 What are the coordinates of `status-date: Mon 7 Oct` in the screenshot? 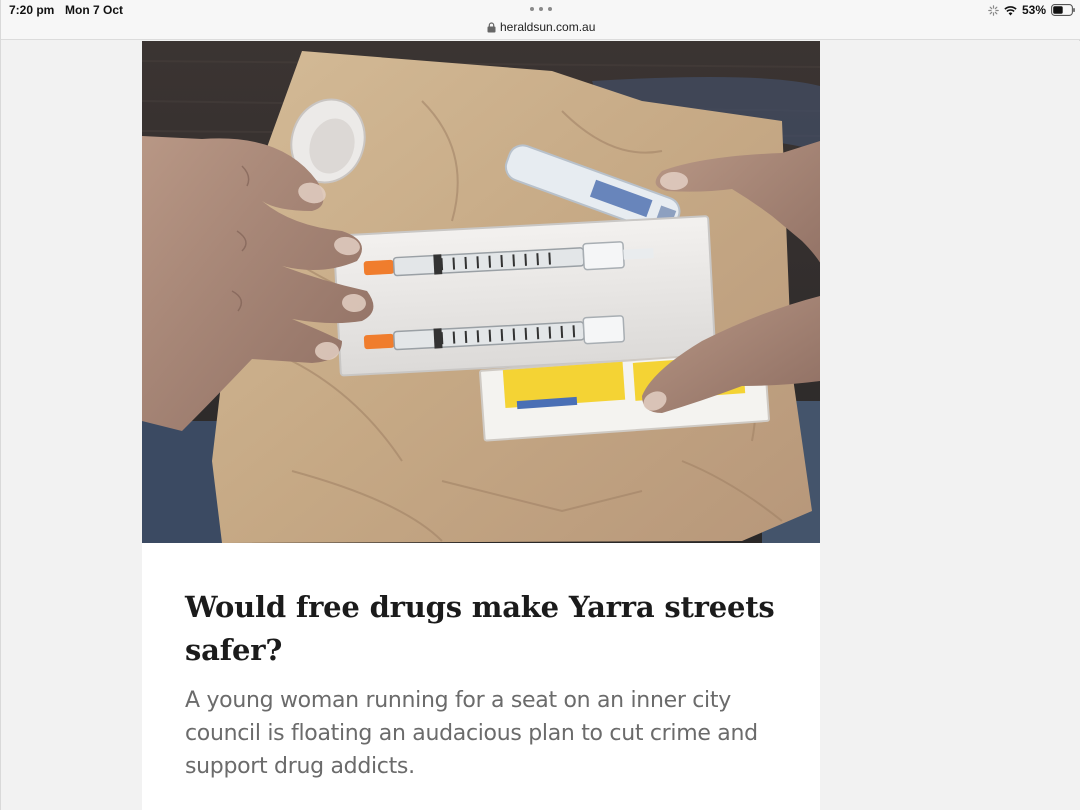 It's located at (94, 10).